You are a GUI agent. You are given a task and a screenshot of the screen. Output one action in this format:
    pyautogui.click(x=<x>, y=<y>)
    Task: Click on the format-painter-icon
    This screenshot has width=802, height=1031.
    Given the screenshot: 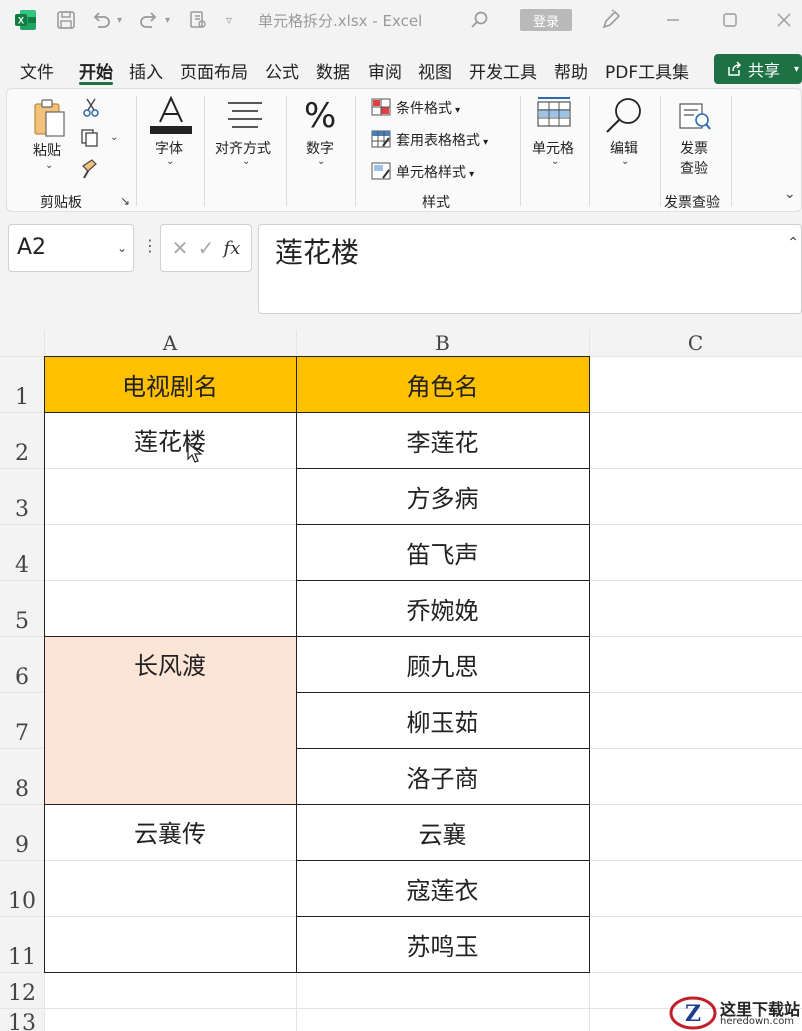 What is the action you would take?
    pyautogui.click(x=91, y=169)
    